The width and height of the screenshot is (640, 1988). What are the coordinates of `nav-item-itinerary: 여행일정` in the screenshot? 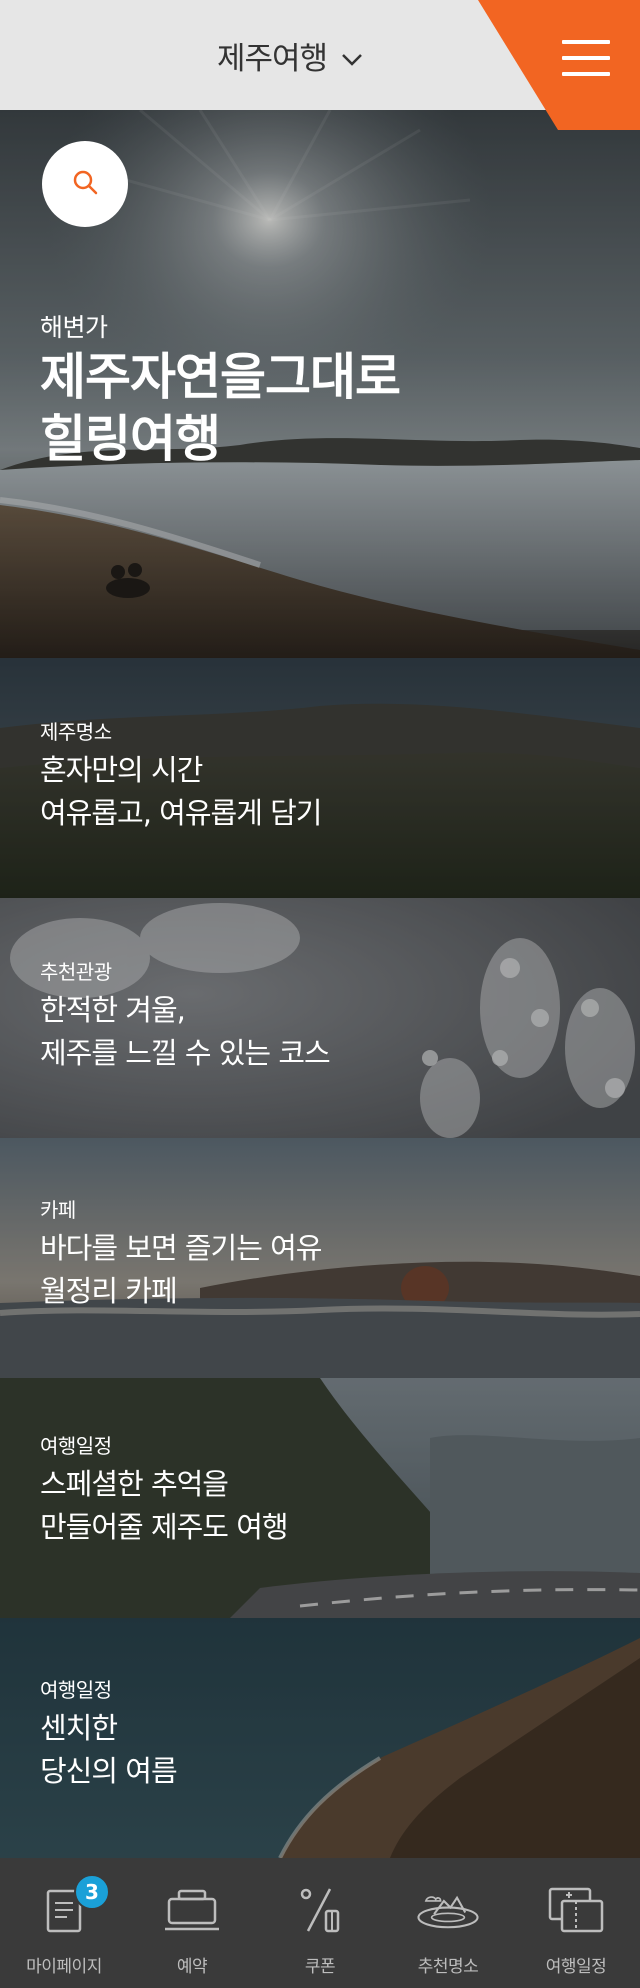 It's located at (576, 1923).